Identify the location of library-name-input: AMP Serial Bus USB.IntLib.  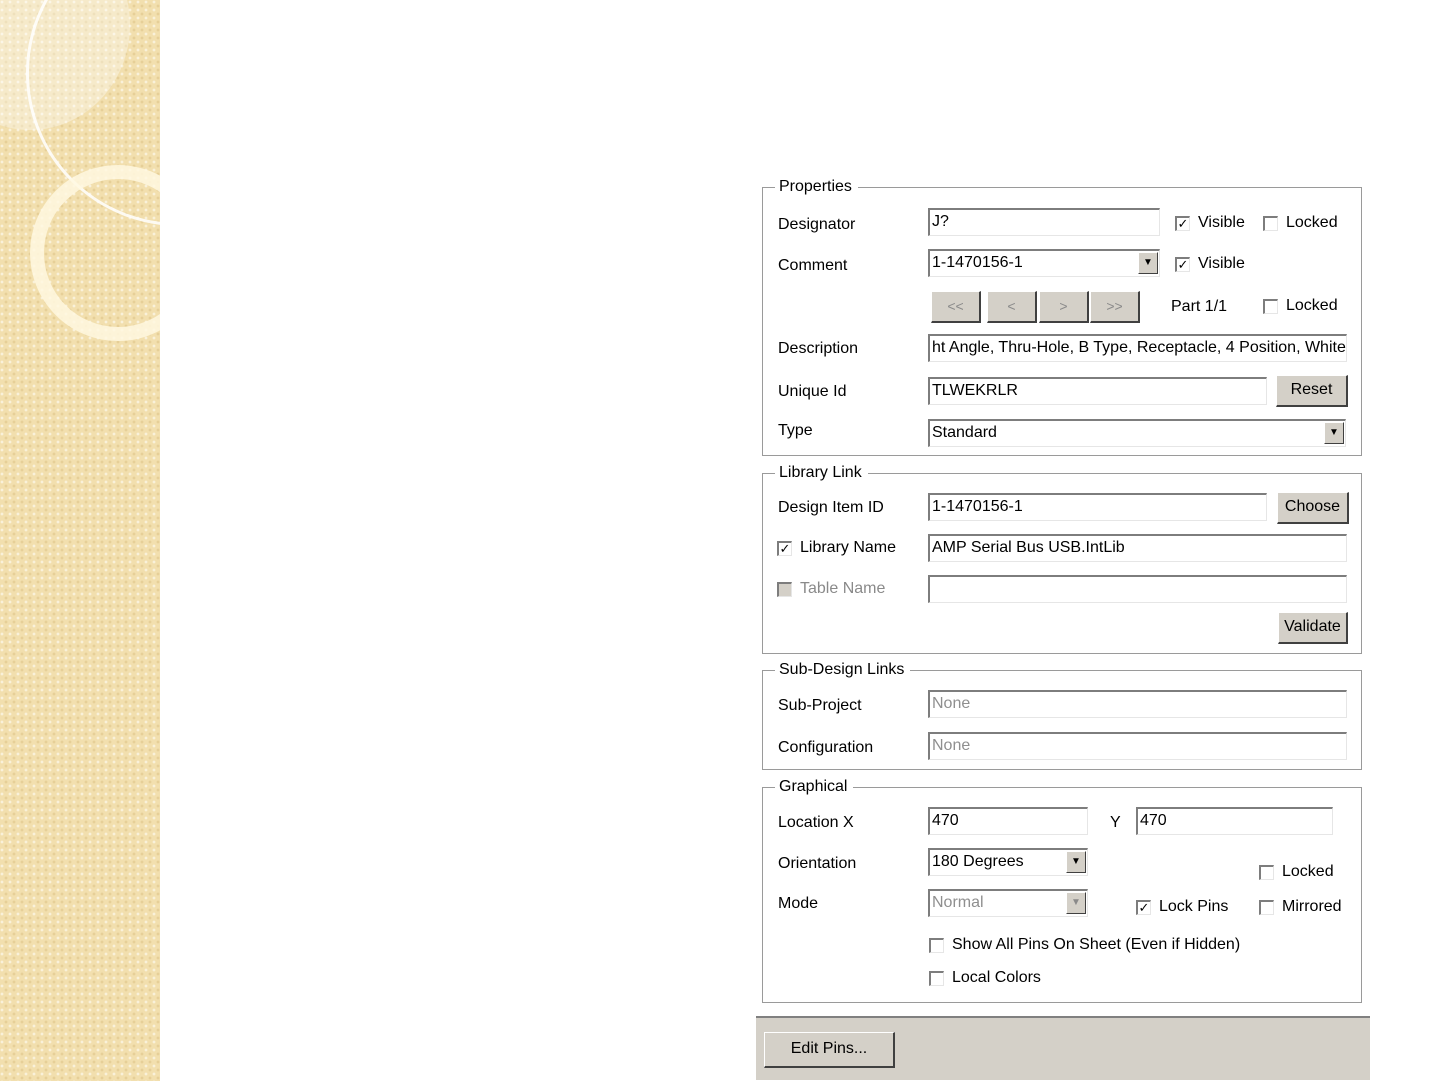
(1137, 548).